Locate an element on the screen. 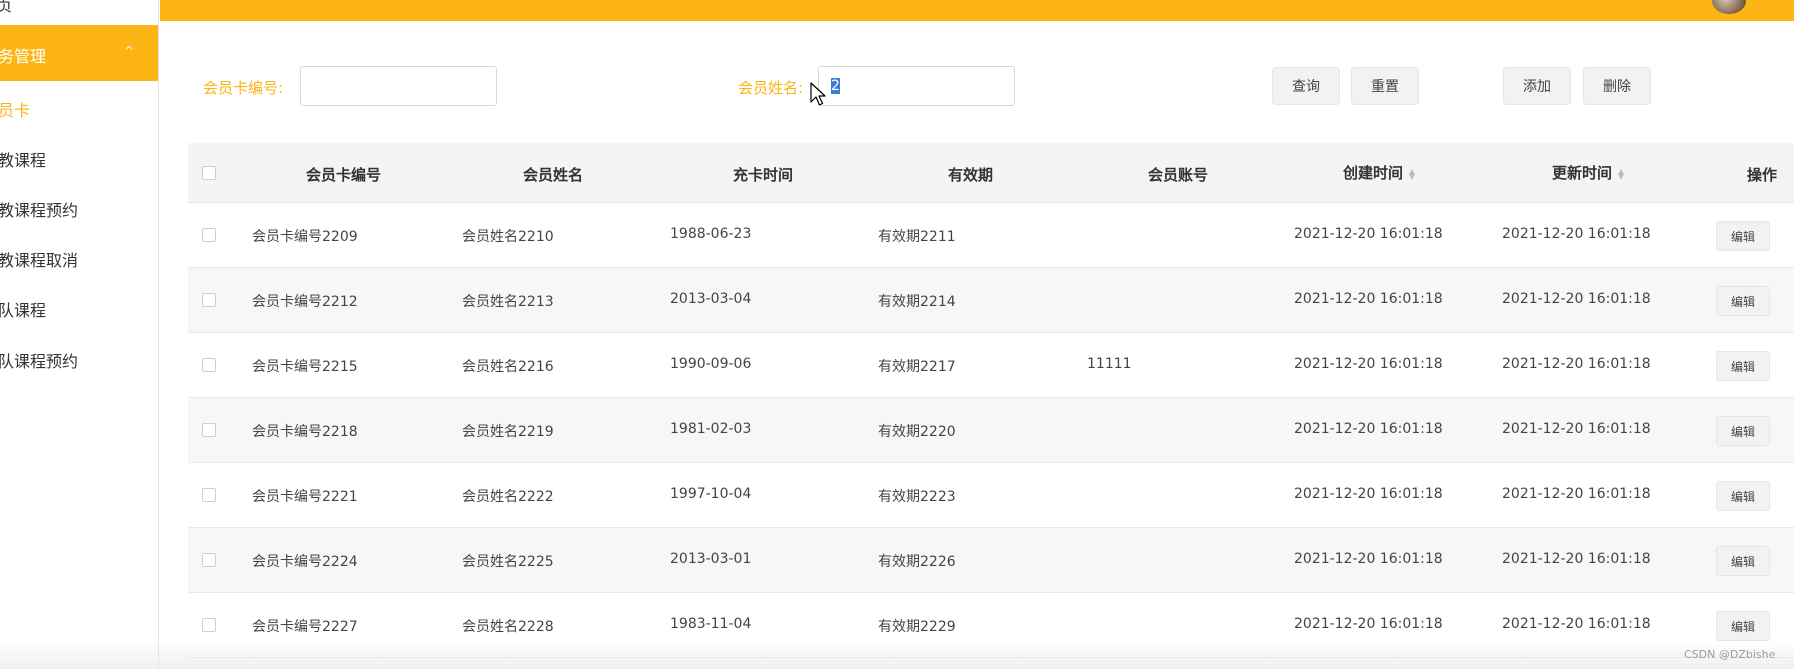 Image resolution: width=1794 pixels, height=669 pixels. sidebar-group-management: 务管理 ^ is located at coordinates (79, 53).